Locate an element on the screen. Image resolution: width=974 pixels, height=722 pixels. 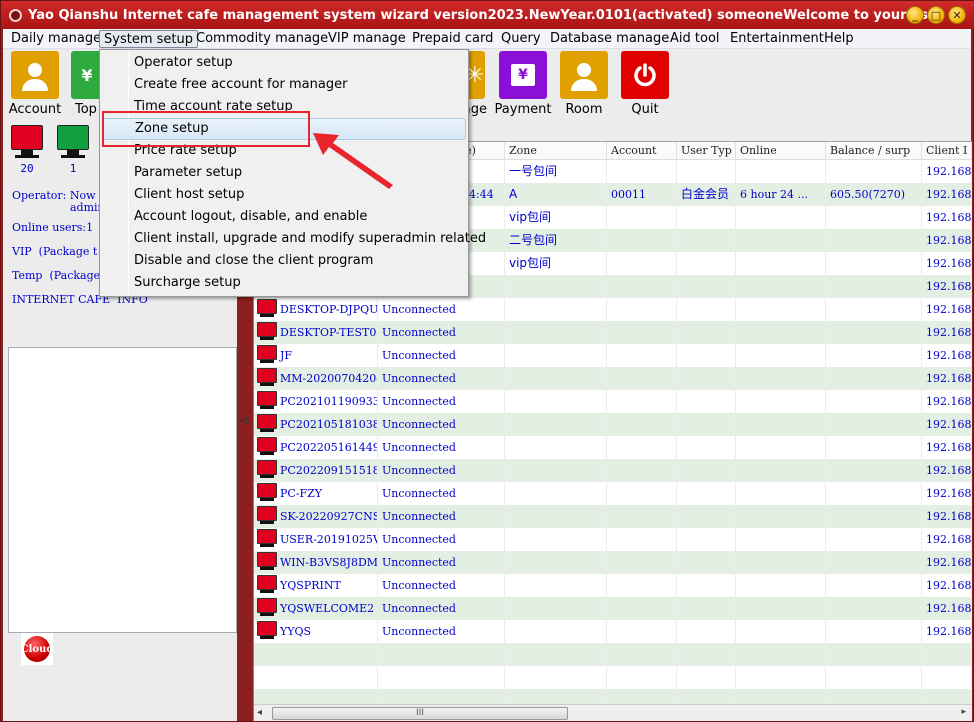
cell-account: 00011 is located at coordinates (642, 194).